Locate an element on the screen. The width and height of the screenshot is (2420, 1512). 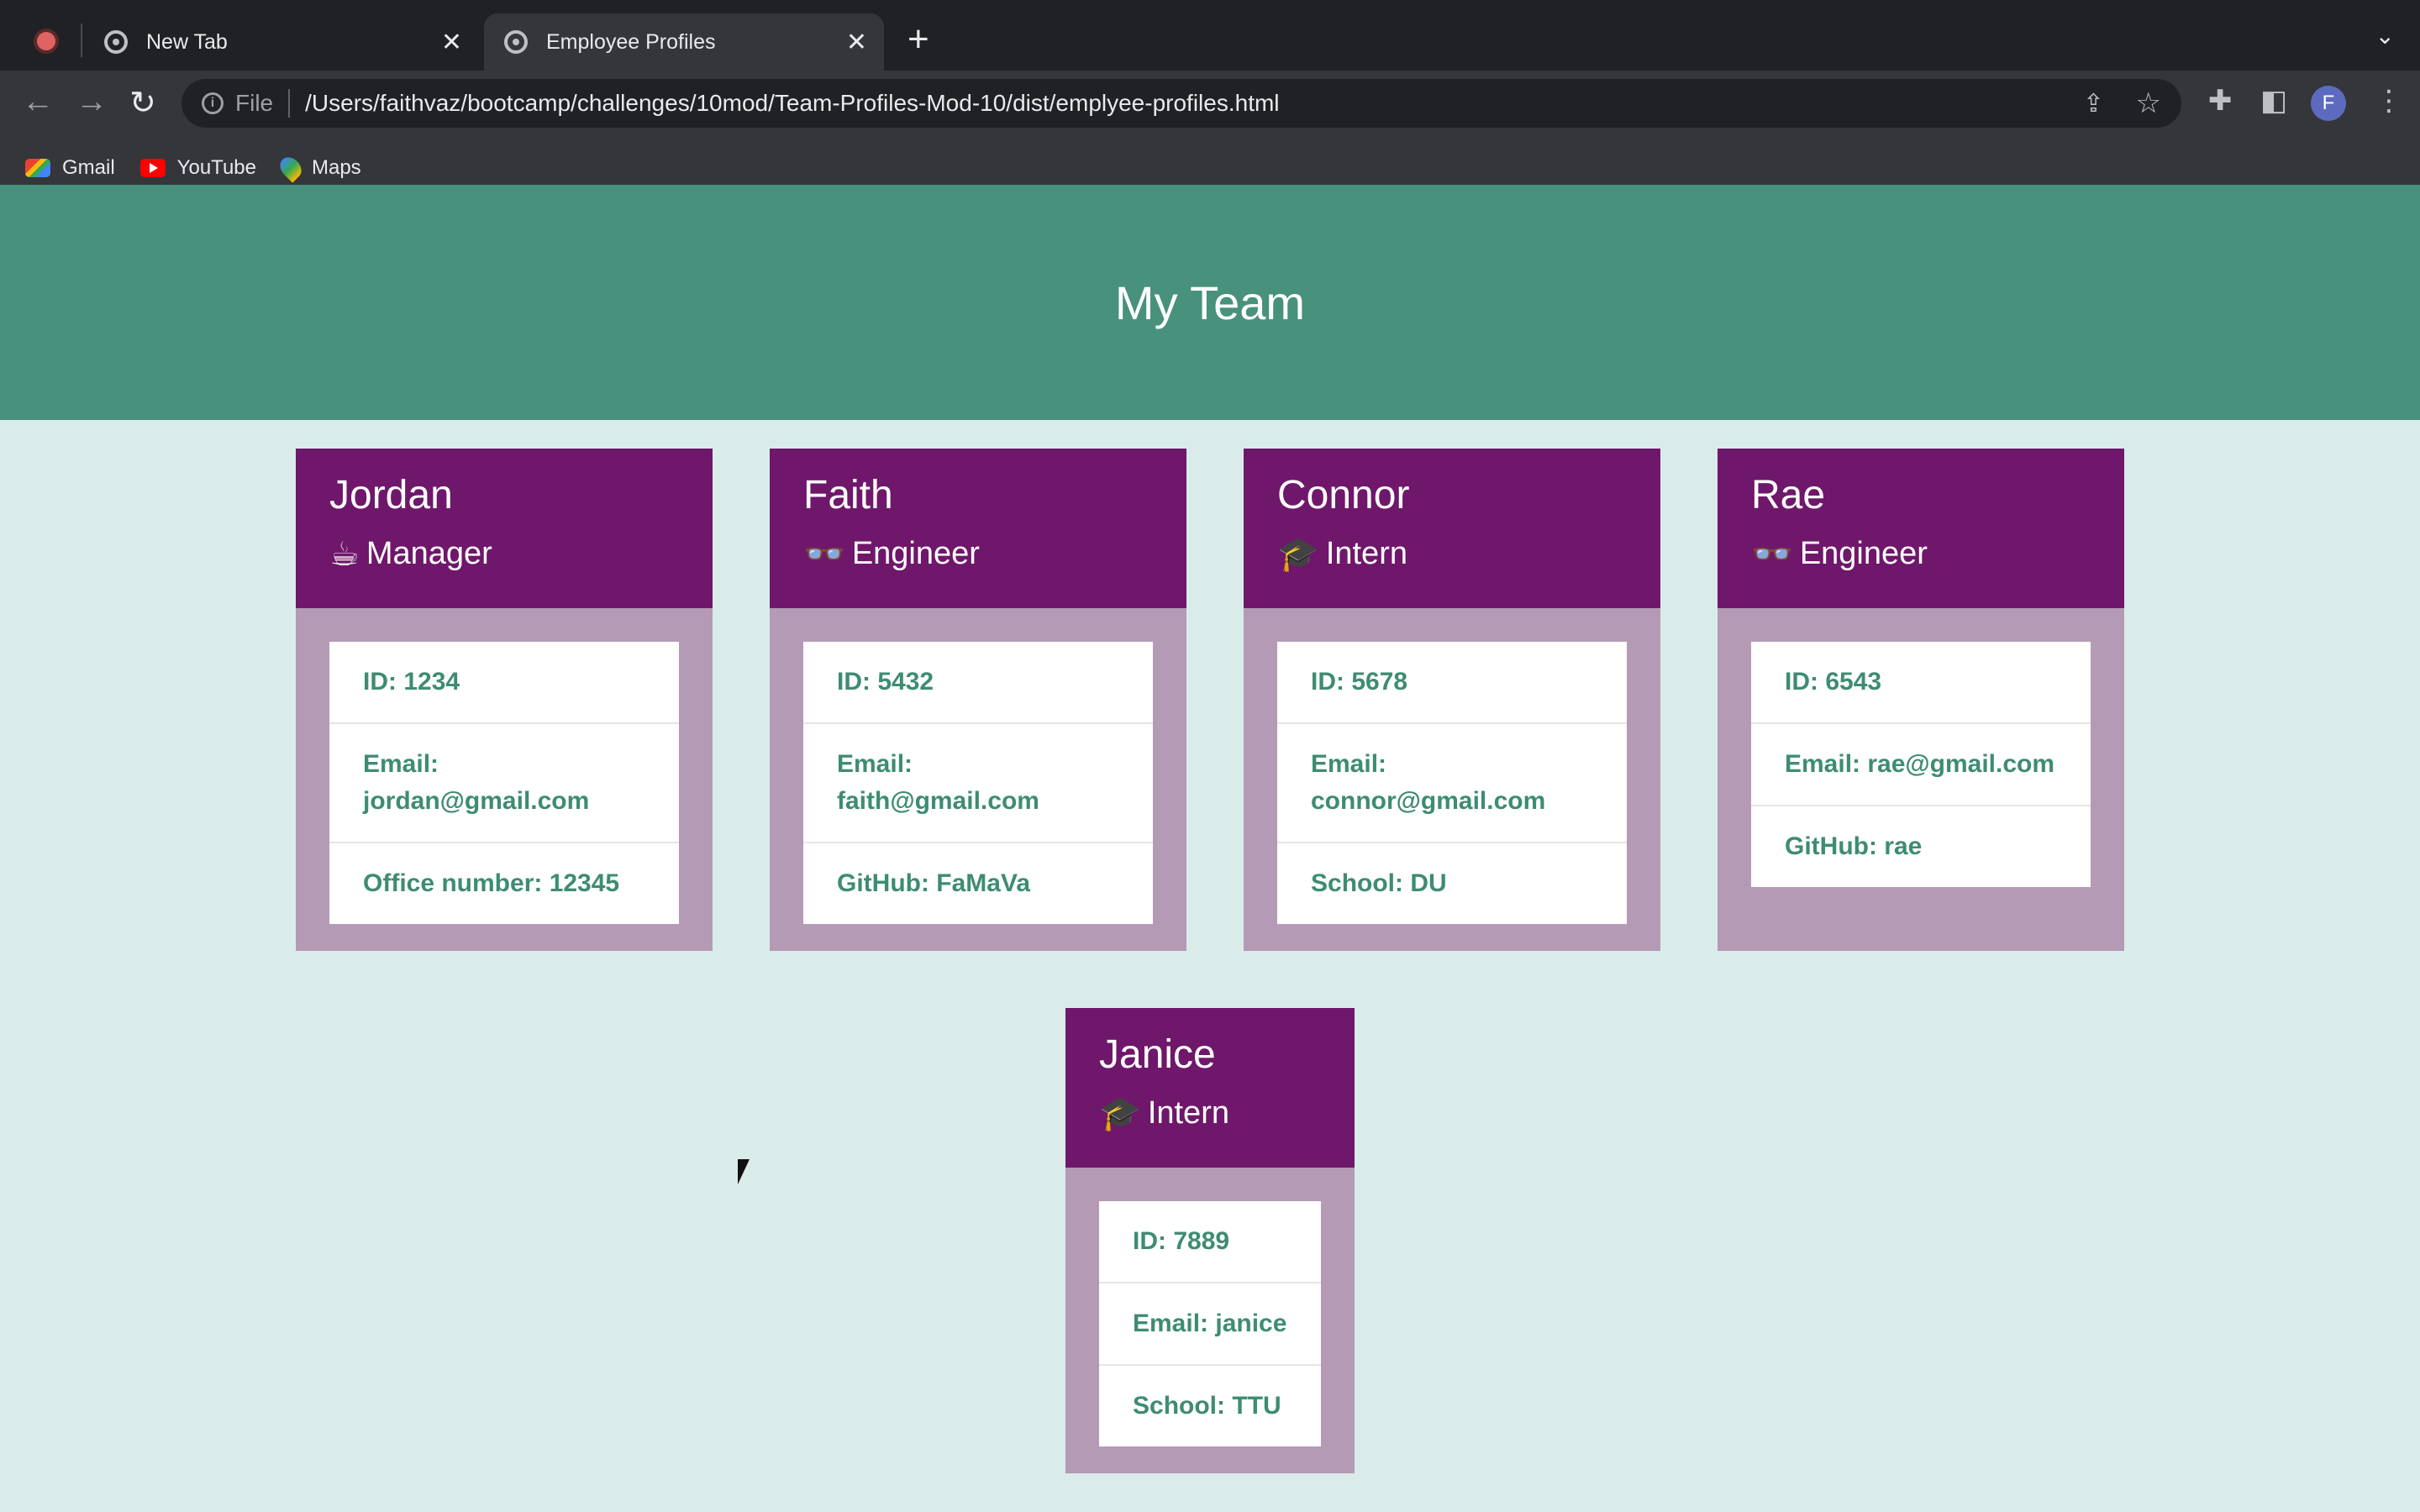
employee-email: Email: faith@gmail.com is located at coordinates (978, 782).